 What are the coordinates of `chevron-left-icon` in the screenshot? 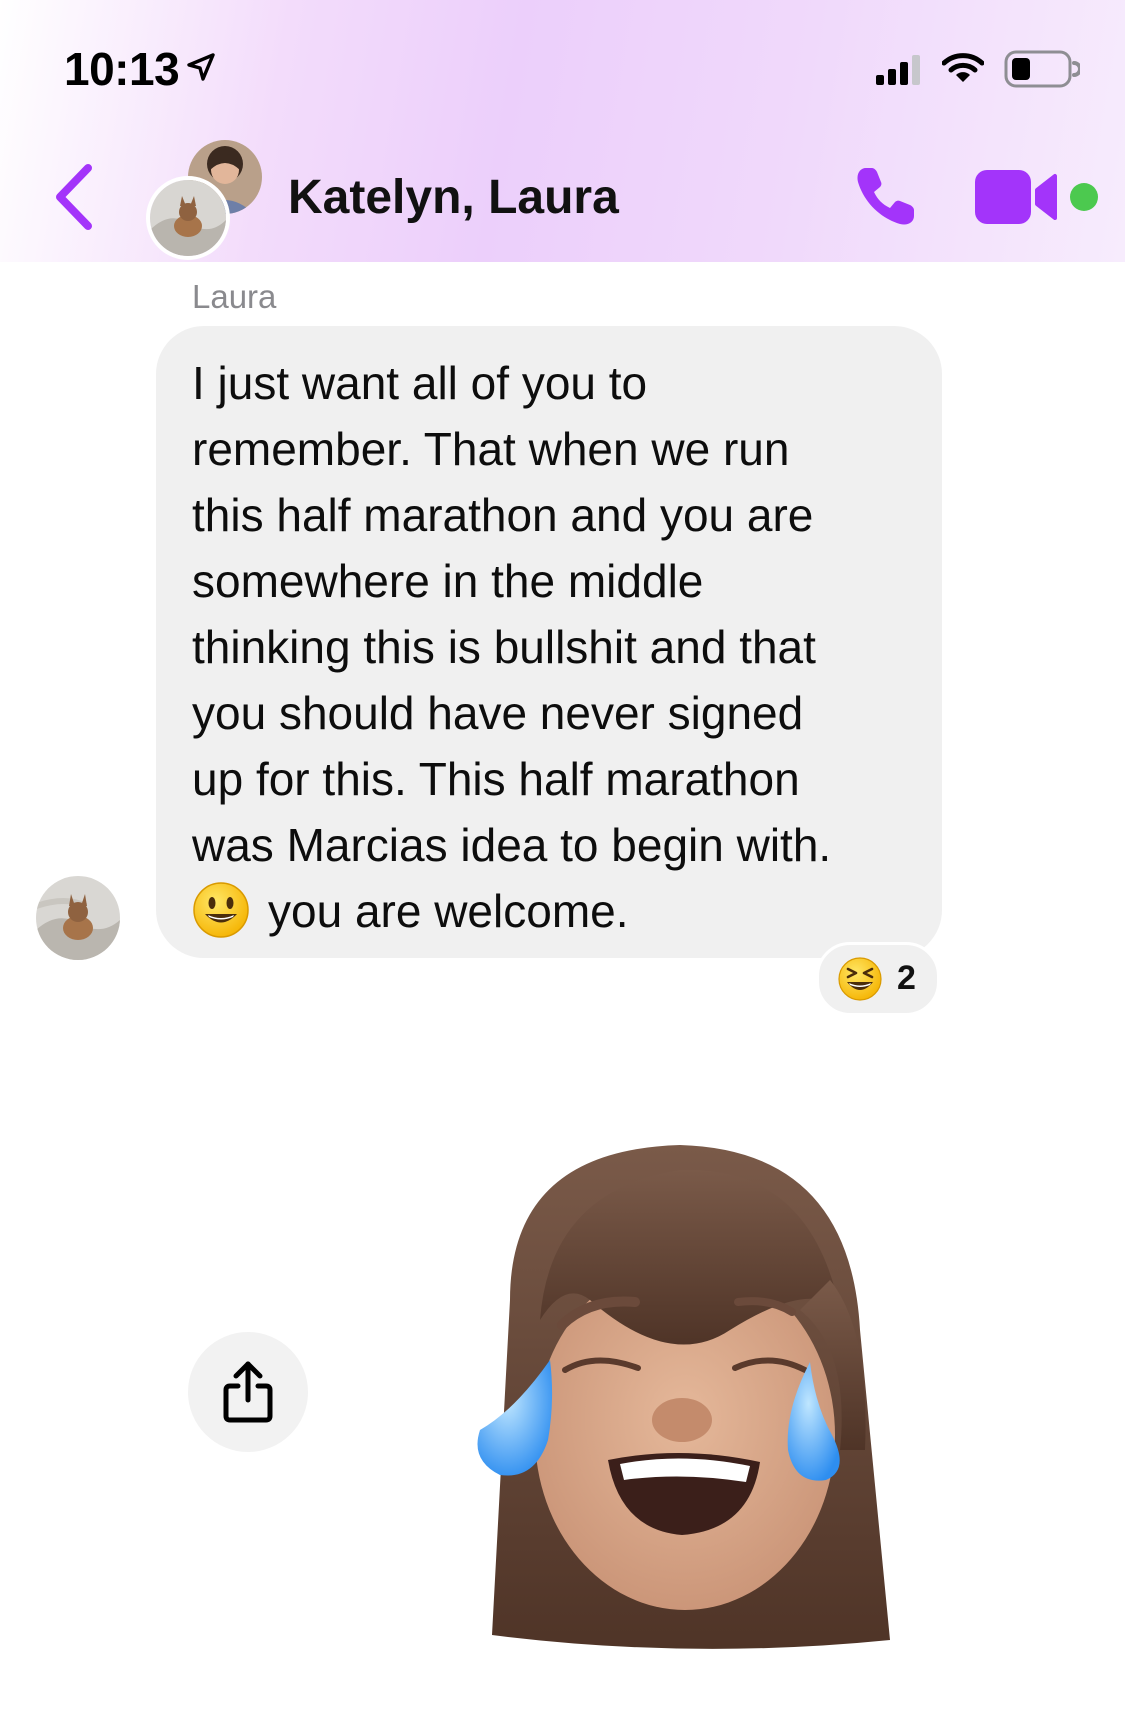 It's located at (74, 197).